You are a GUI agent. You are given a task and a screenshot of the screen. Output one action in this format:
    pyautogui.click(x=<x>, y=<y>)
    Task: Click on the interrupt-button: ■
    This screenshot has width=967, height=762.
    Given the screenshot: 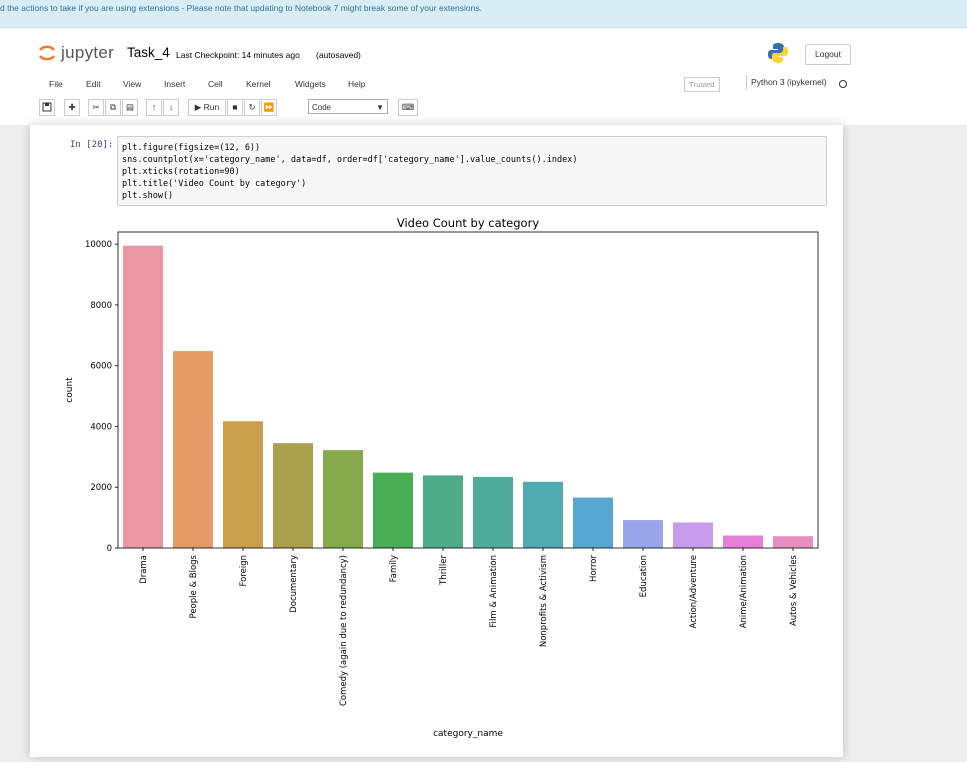 What is the action you would take?
    pyautogui.click(x=235, y=107)
    